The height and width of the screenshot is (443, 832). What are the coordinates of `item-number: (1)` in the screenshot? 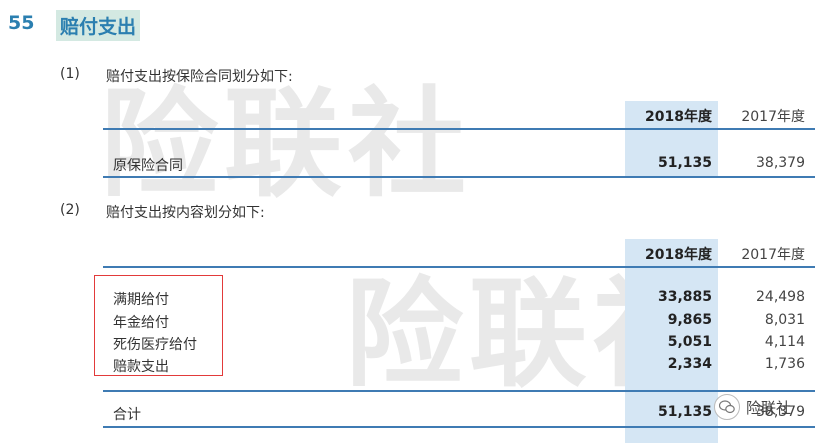 It's located at (70, 74).